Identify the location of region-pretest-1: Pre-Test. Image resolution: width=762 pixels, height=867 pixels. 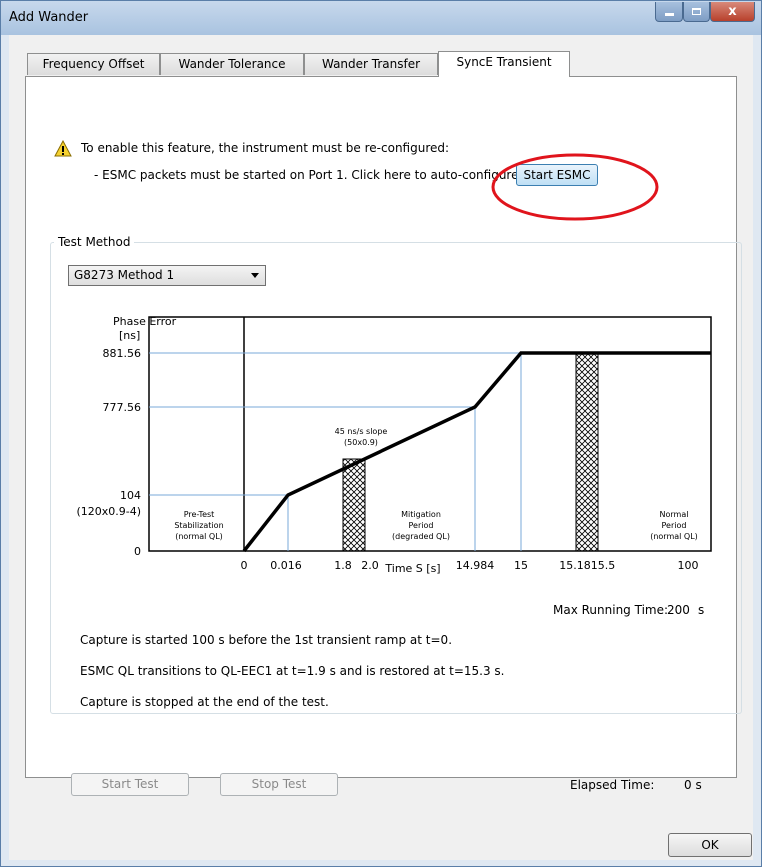
(199, 514).